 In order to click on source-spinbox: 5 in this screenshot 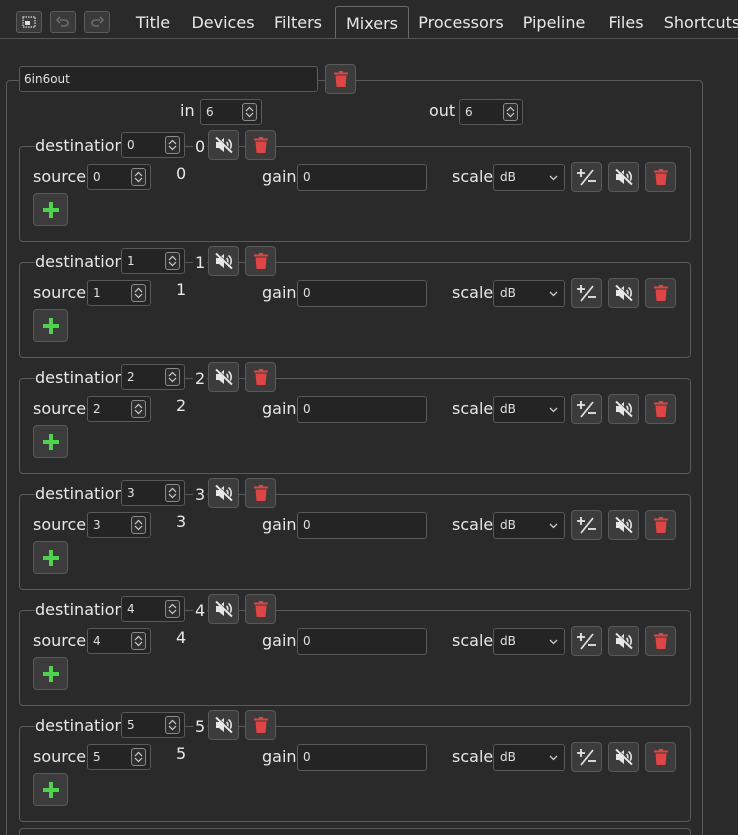, I will do `click(119, 757)`.